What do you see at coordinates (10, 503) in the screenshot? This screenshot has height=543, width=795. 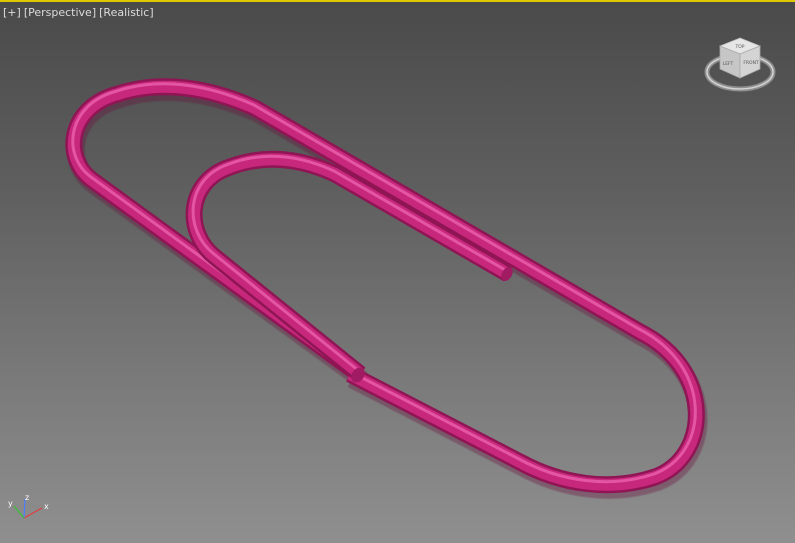 I see `axis-y-label: y` at bounding box center [10, 503].